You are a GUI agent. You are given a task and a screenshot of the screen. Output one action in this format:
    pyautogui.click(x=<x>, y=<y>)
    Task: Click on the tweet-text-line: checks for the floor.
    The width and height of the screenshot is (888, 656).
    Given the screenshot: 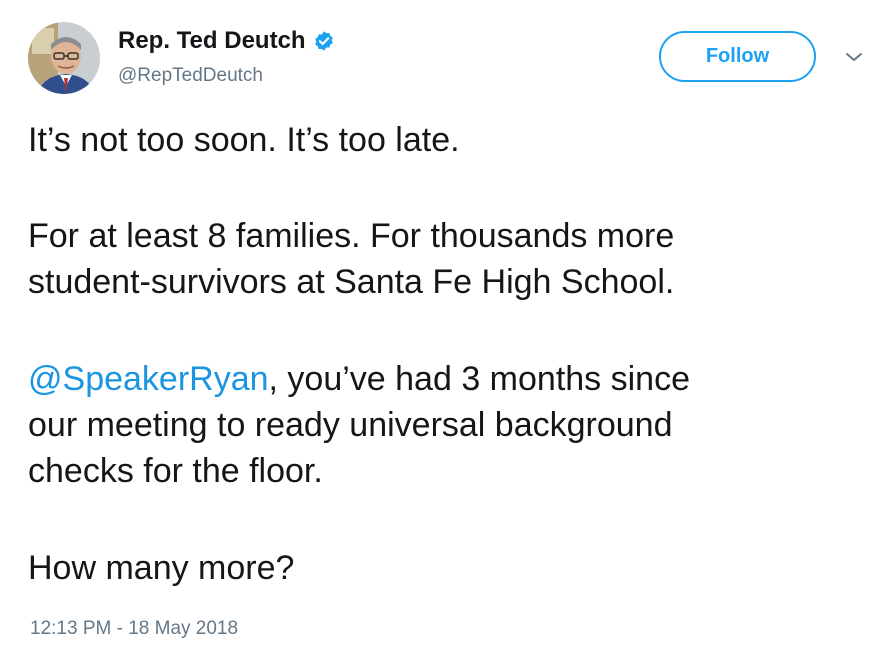 What is the action you would take?
    pyautogui.click(x=175, y=471)
    